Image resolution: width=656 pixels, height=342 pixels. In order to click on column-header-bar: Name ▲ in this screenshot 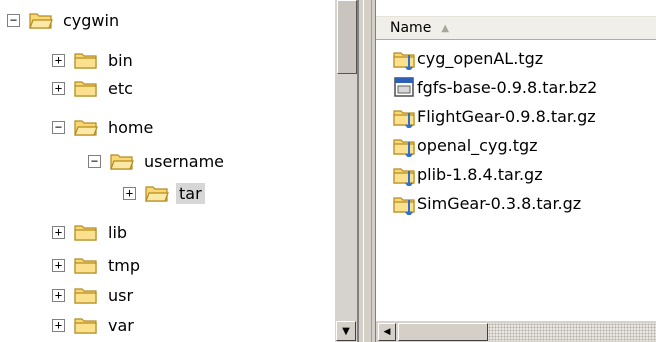, I will do `click(516, 28)`.